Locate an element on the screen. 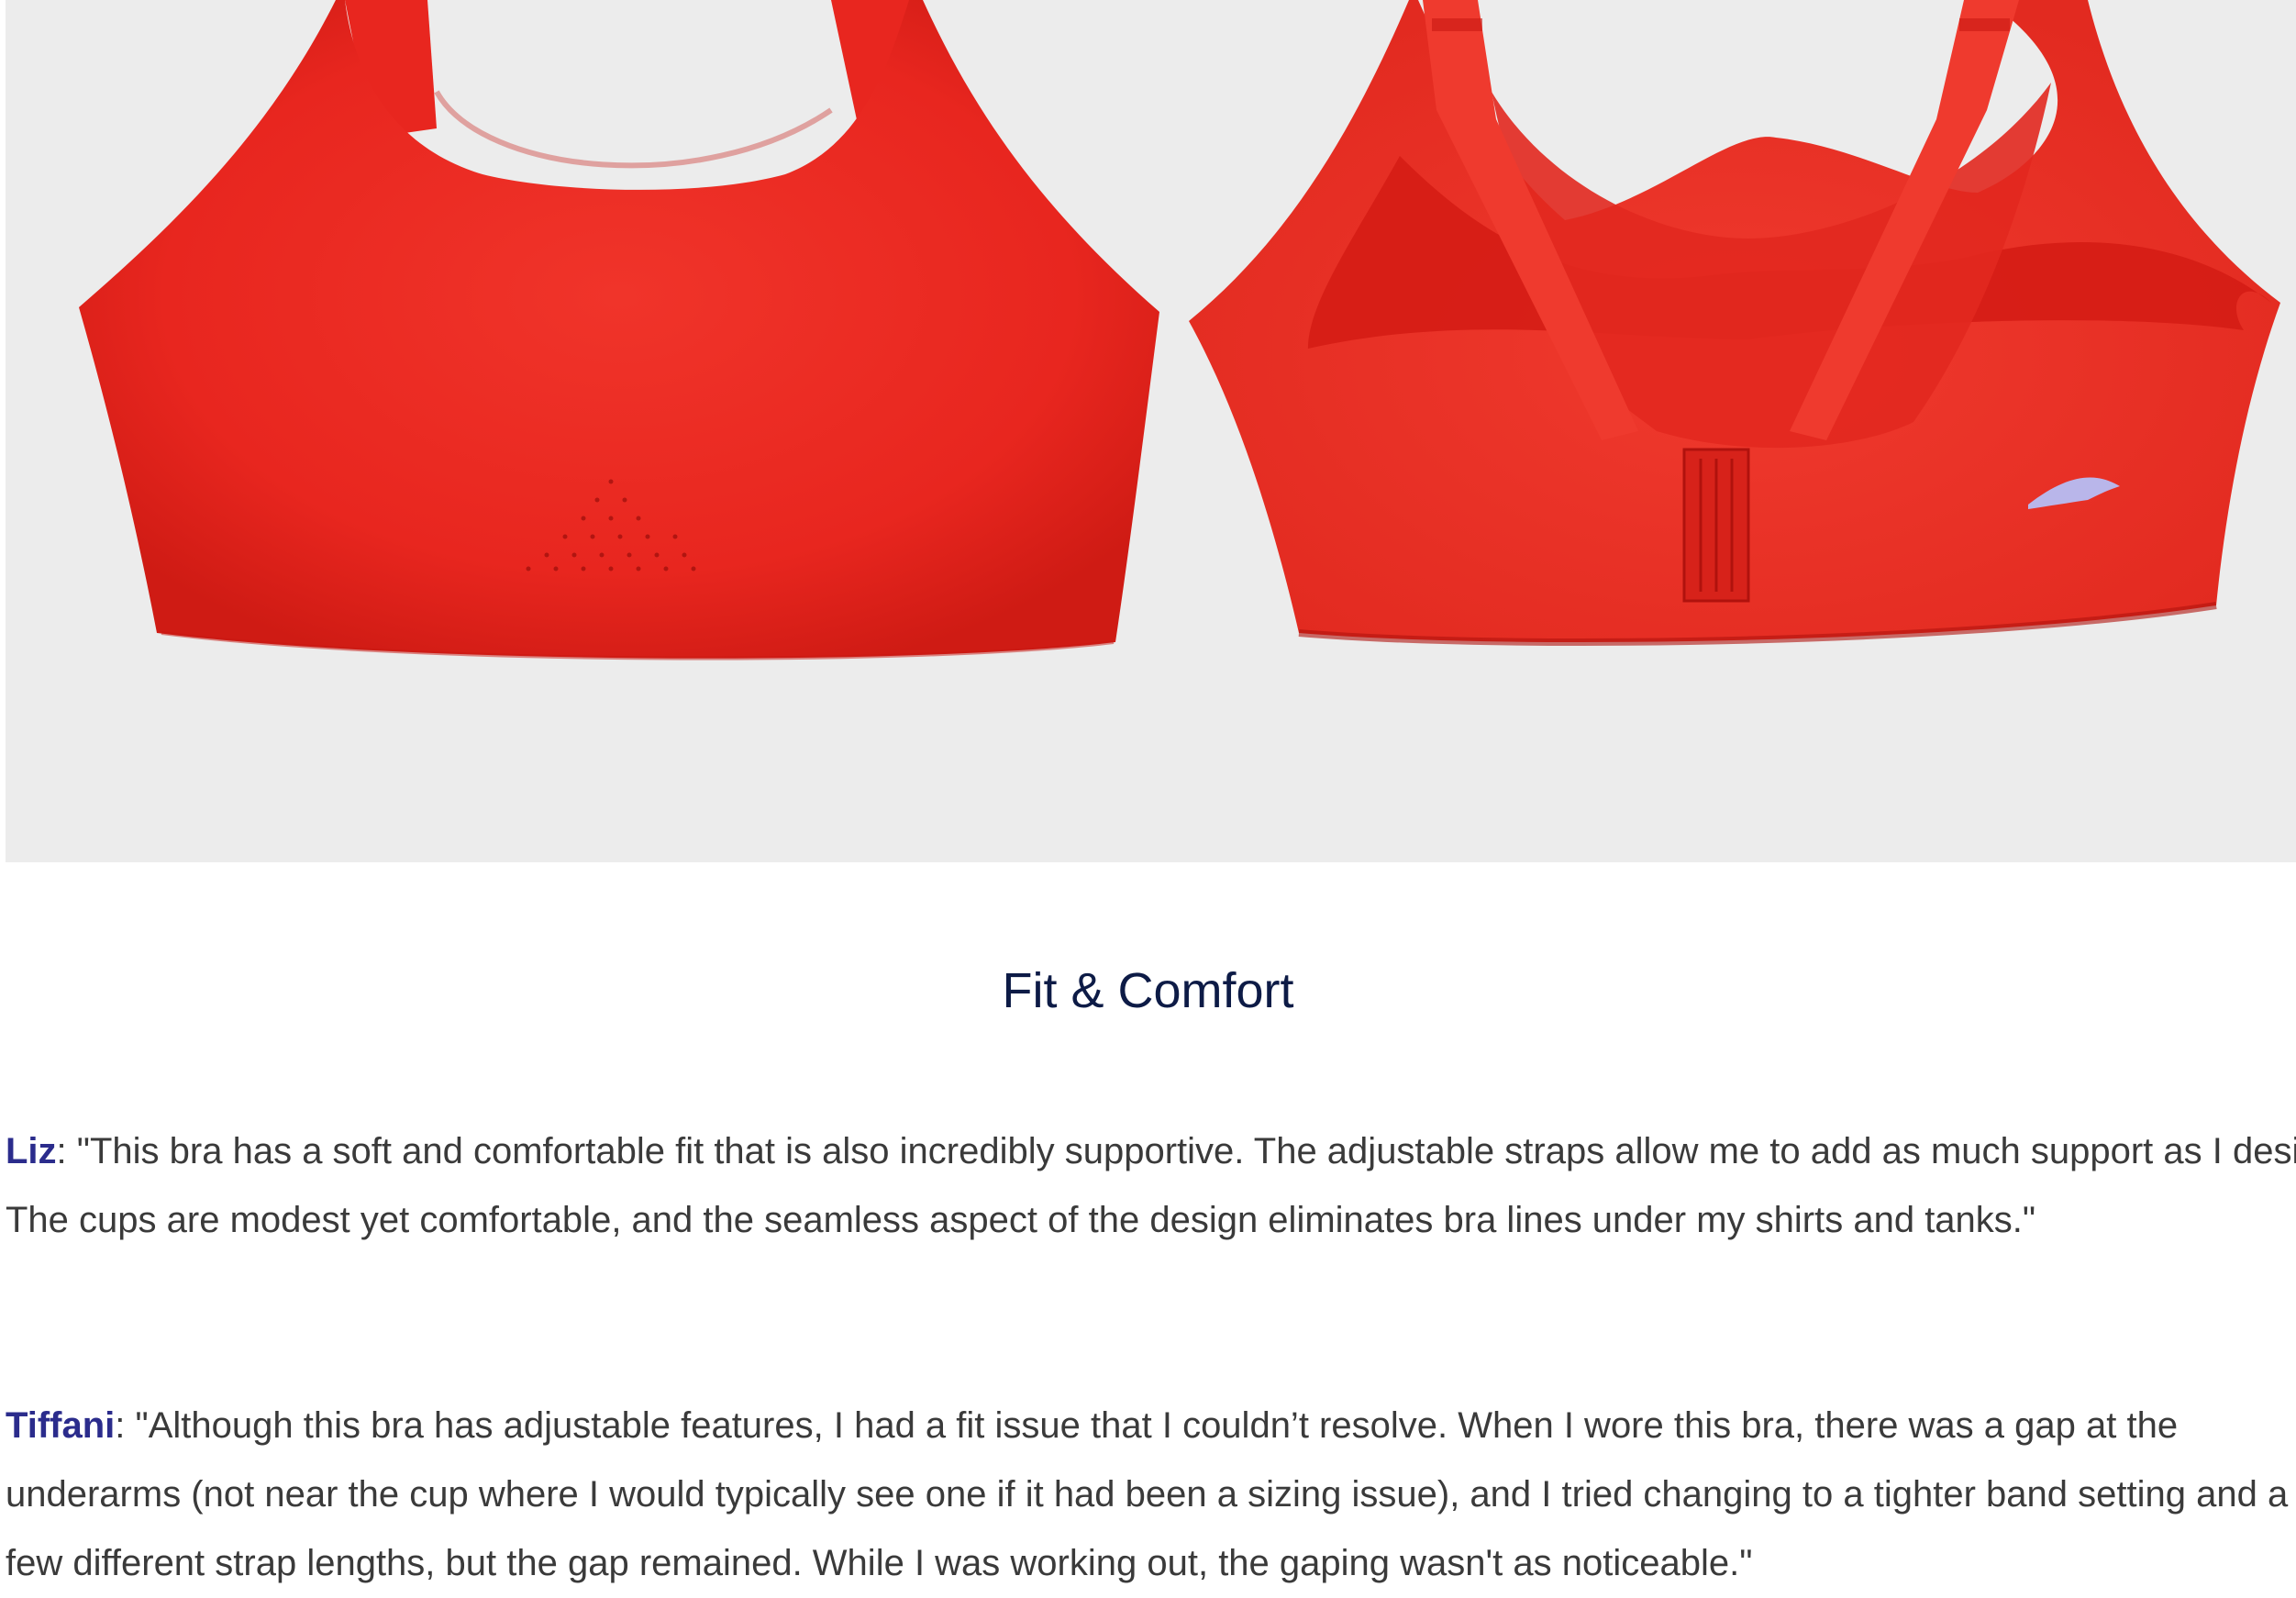 The image size is (2296, 1598). section-title: Fit & Comfort is located at coordinates (1148, 990).